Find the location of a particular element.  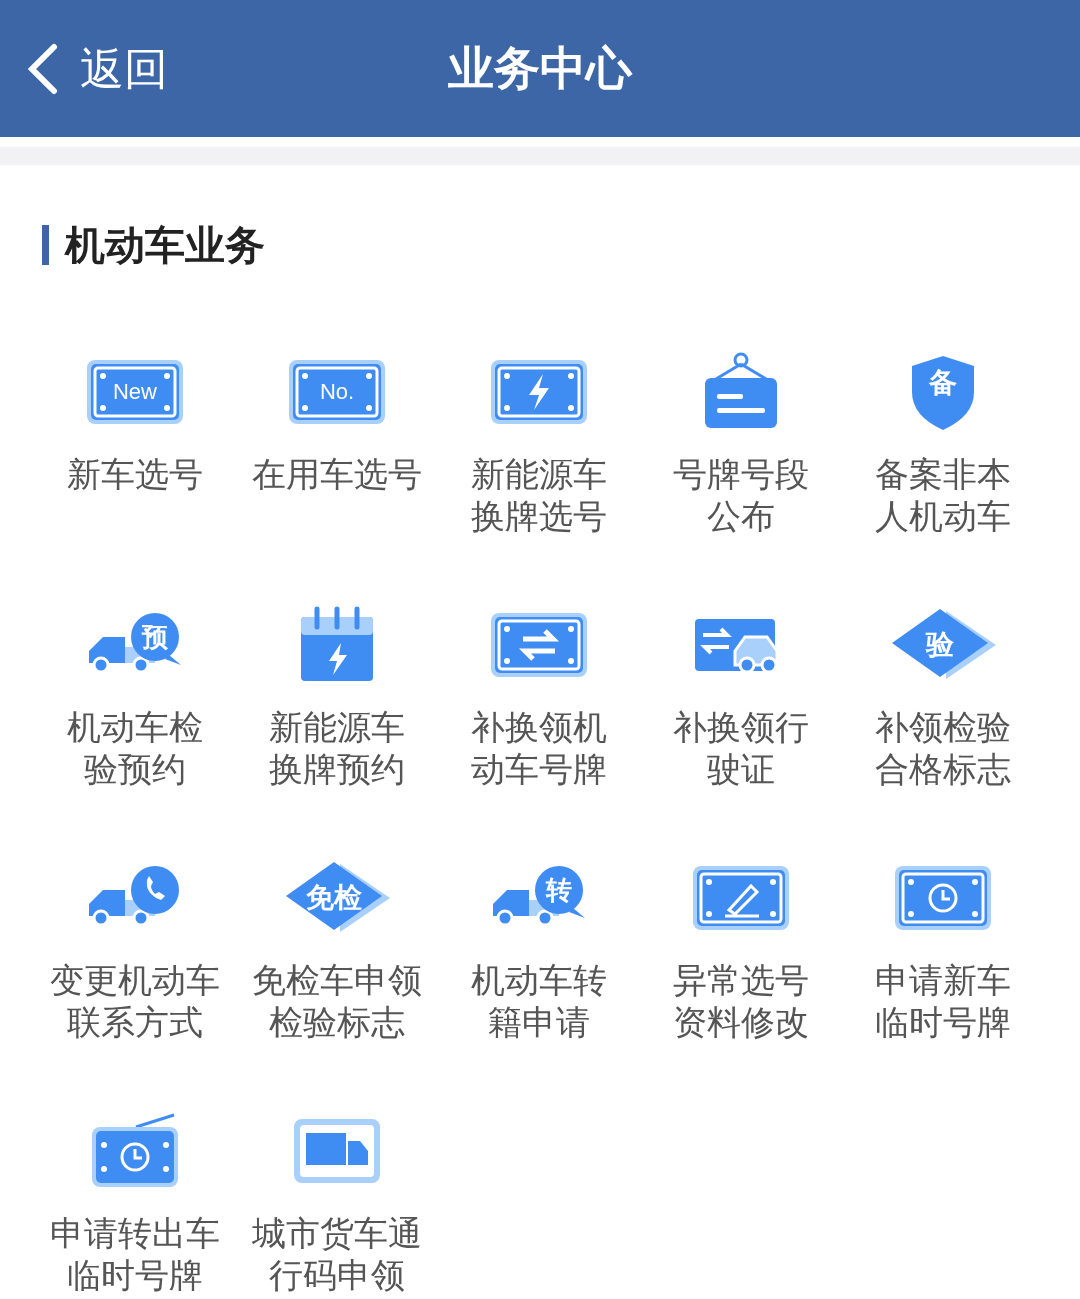

service-label: 机动车检 验预约 is located at coordinates (135, 748).